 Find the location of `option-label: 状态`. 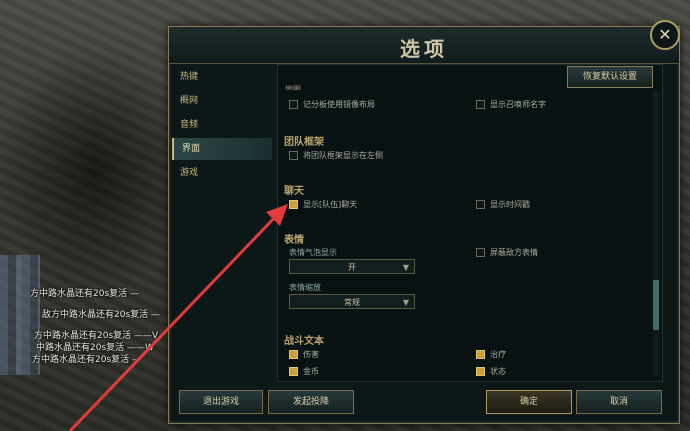

option-label: 状态 is located at coordinates (498, 371).